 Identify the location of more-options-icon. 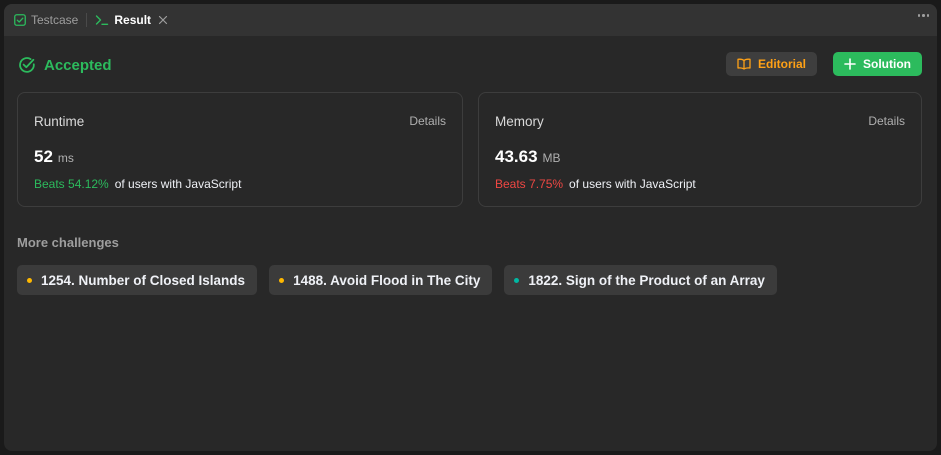
(923, 15).